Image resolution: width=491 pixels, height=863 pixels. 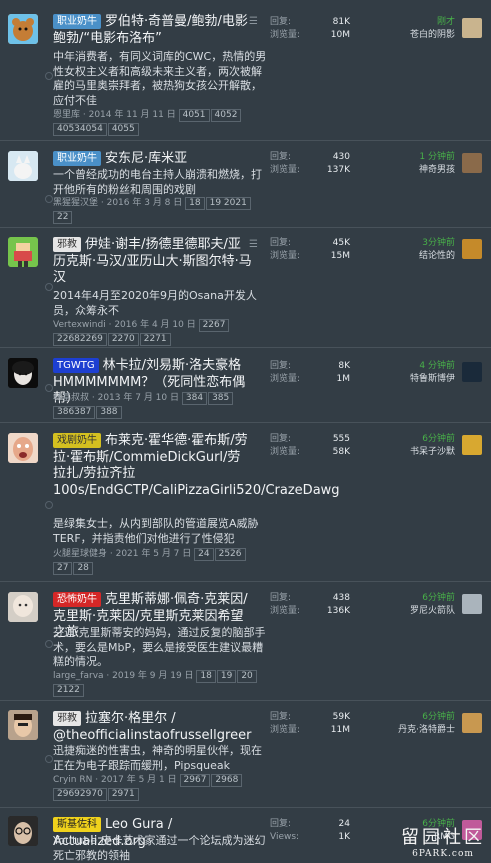 What do you see at coordinates (23, 725) in the screenshot?
I see `man-avatar-icon` at bounding box center [23, 725].